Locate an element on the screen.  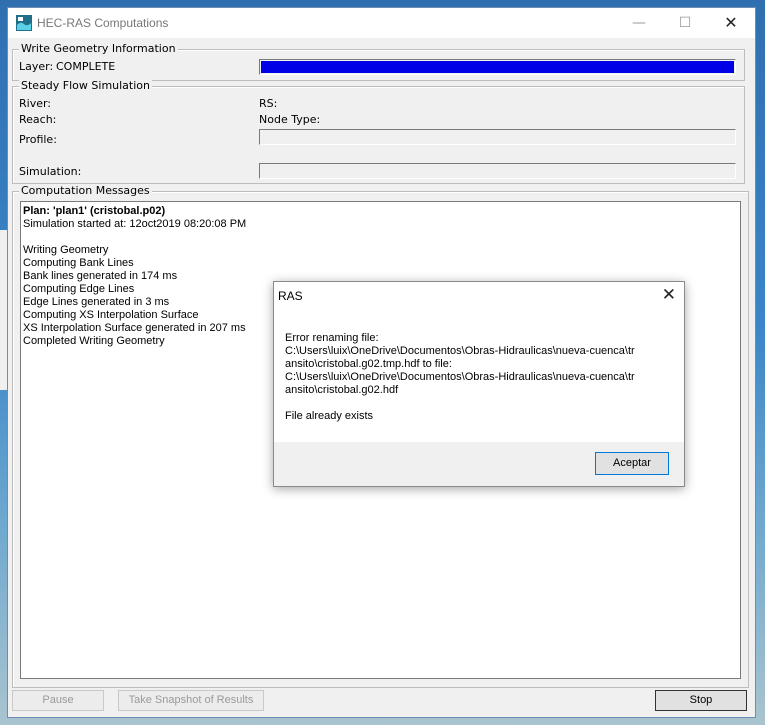
message-line: Plan: 'plan1' (cristobal.p02) is located at coordinates (94, 211).